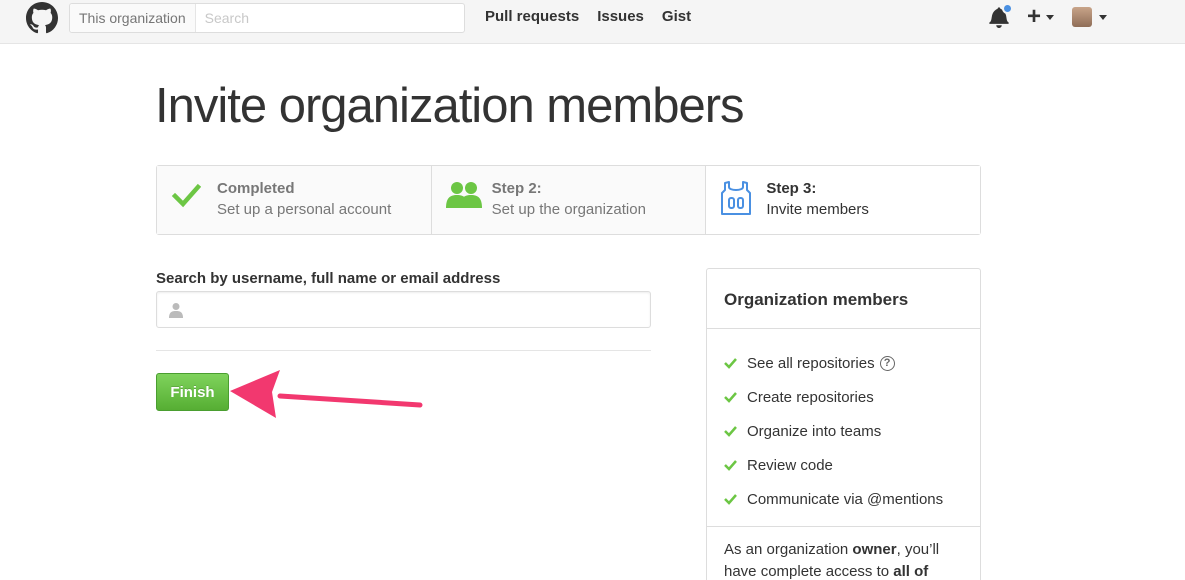 This screenshot has height=580, width=1185. I want to click on step-completed: Completed Set up a personal account, so click(294, 200).